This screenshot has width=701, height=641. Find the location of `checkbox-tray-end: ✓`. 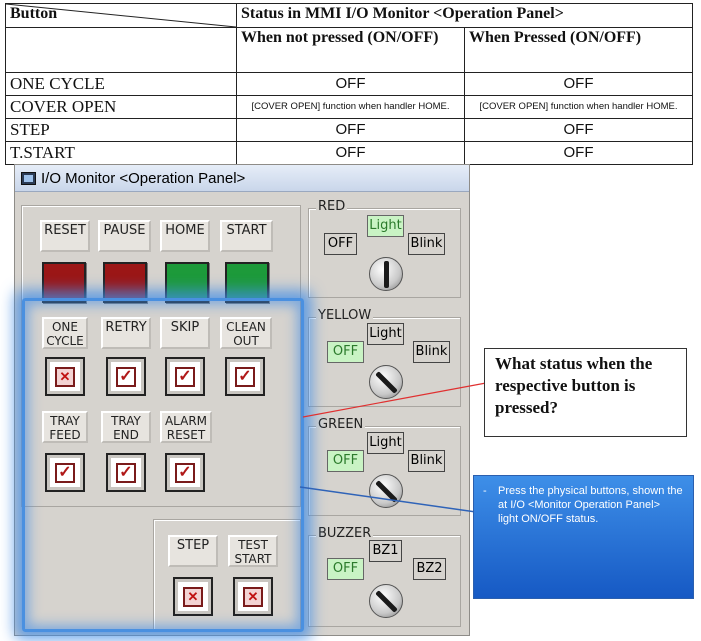

checkbox-tray-end: ✓ is located at coordinates (126, 472).